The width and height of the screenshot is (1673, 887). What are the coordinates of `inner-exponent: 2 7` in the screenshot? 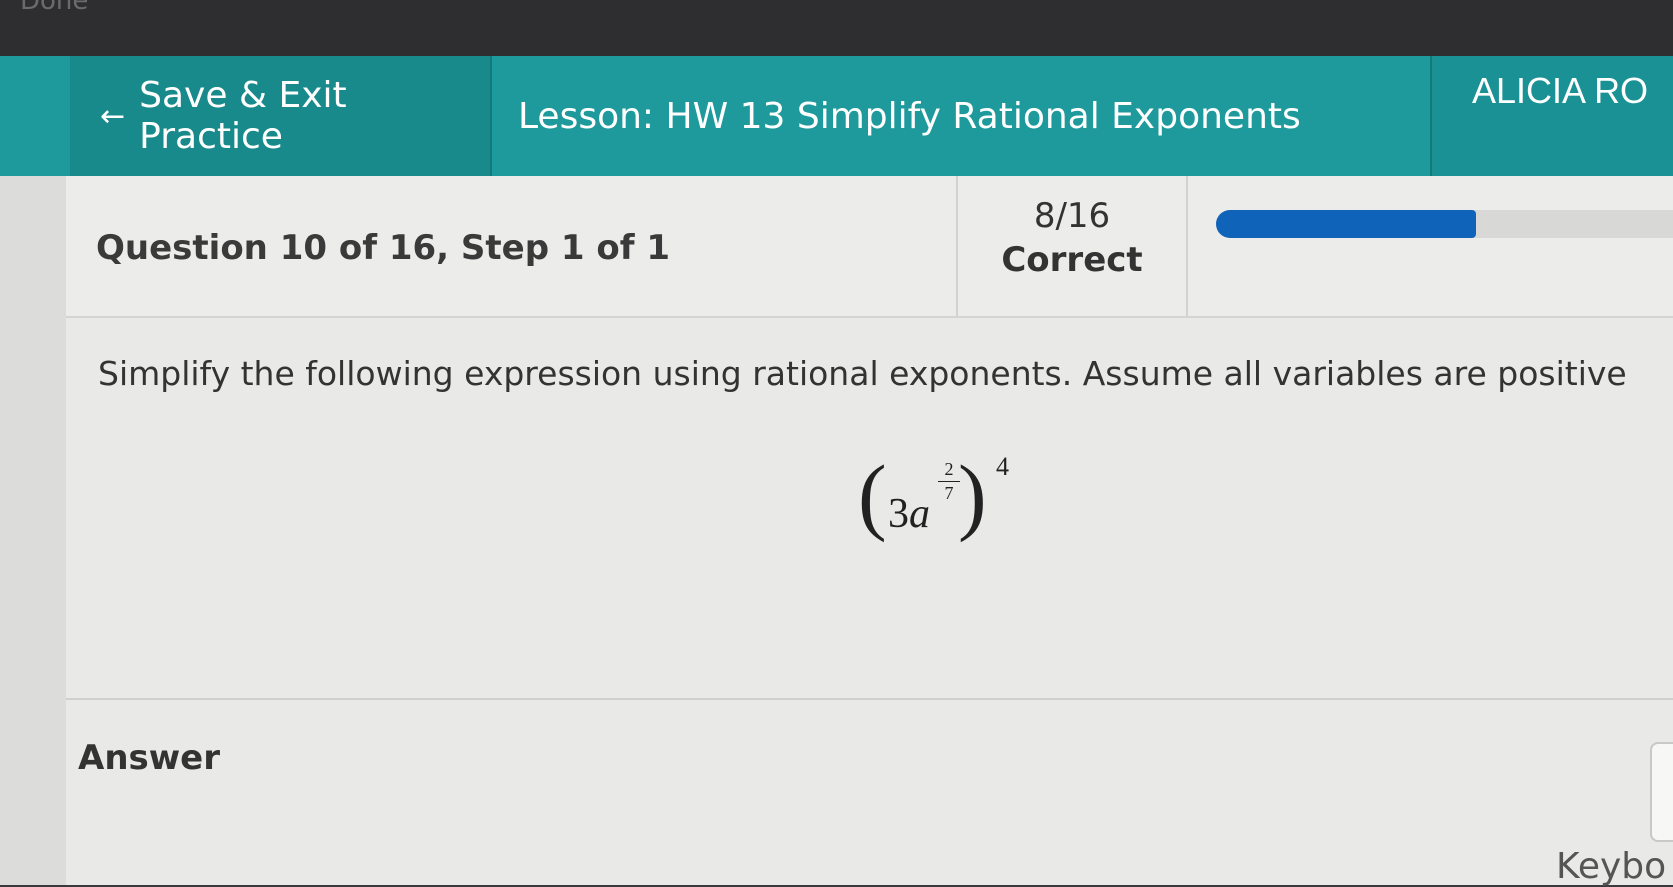 It's located at (949, 481).